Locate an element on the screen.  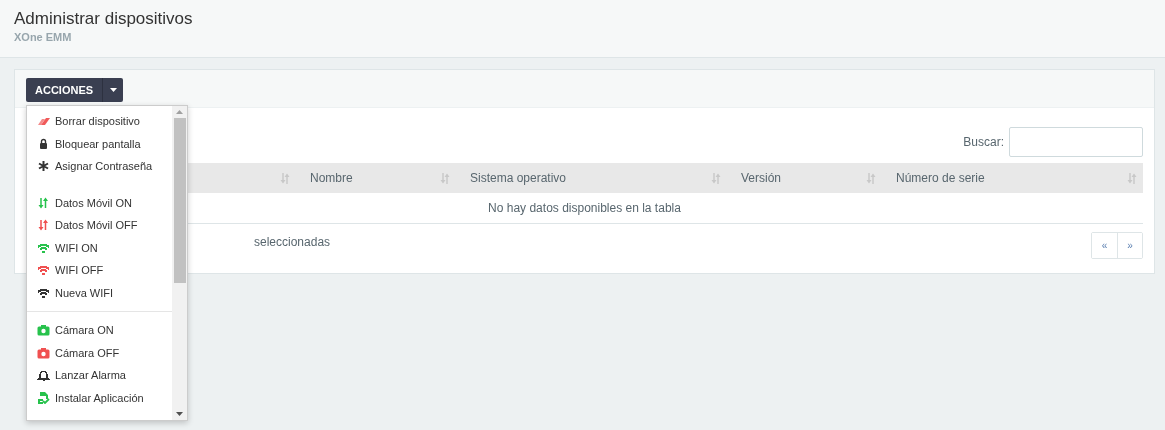
actions-button: ACCIONES is located at coordinates (64, 90).